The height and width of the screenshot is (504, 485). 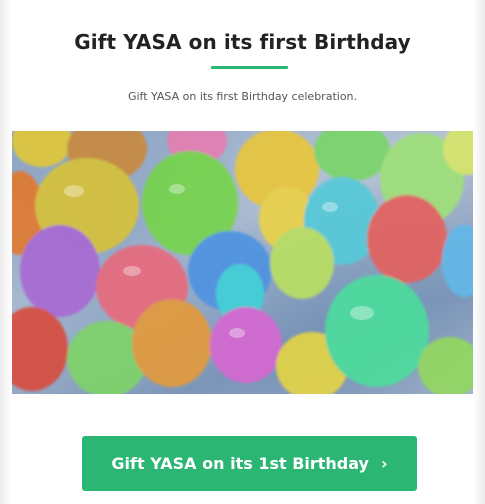 What do you see at coordinates (479, 252) in the screenshot?
I see `card-right-shadow` at bounding box center [479, 252].